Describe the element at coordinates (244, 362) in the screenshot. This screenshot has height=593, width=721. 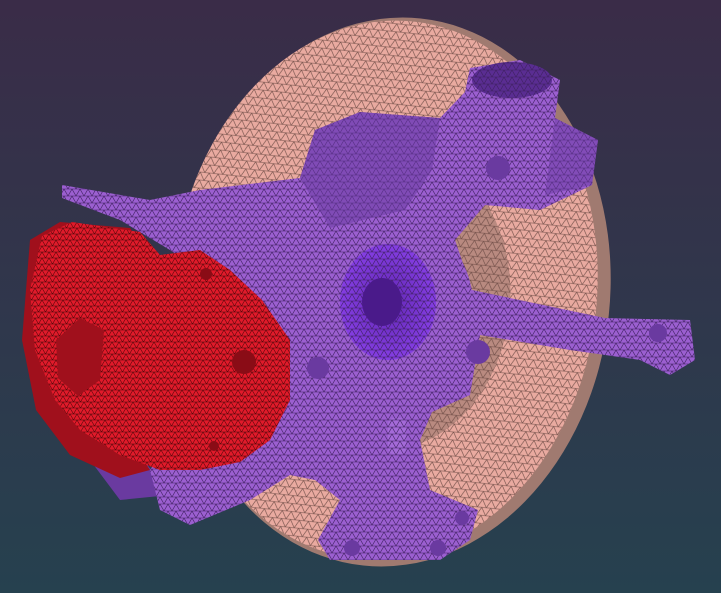
I see `caliper-bleed-hole` at that location.